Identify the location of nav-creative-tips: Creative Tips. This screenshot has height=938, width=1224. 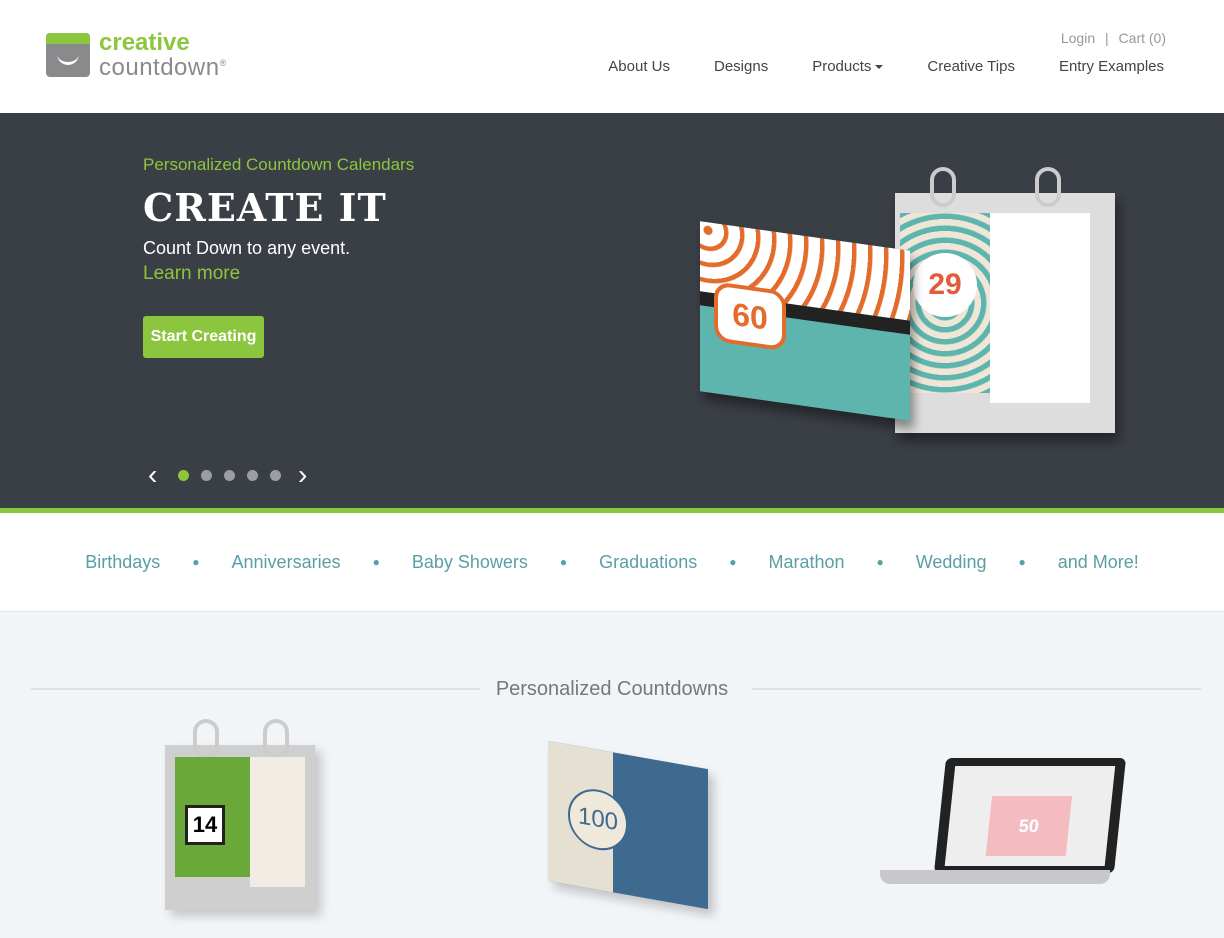
(971, 66).